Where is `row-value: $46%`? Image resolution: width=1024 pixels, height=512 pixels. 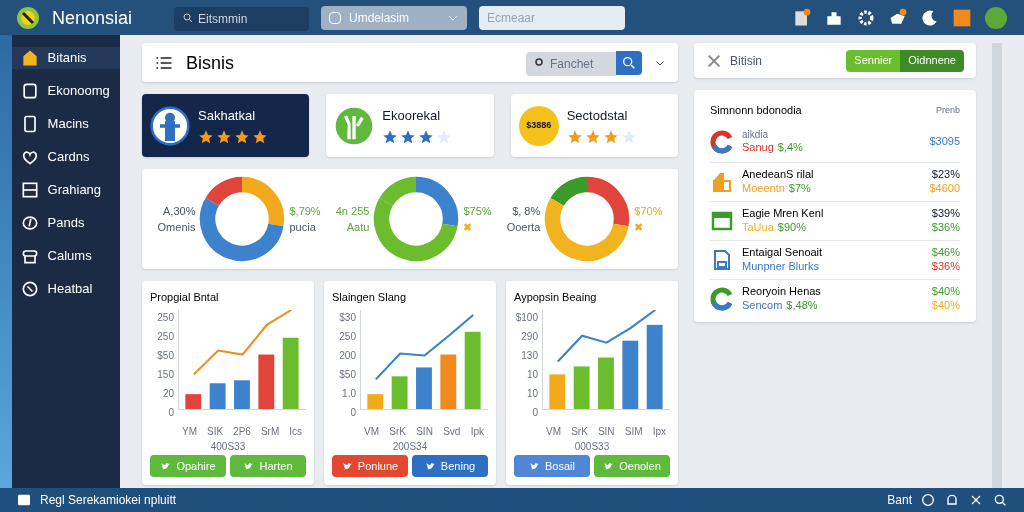
row-value: $46% is located at coordinates (945, 252).